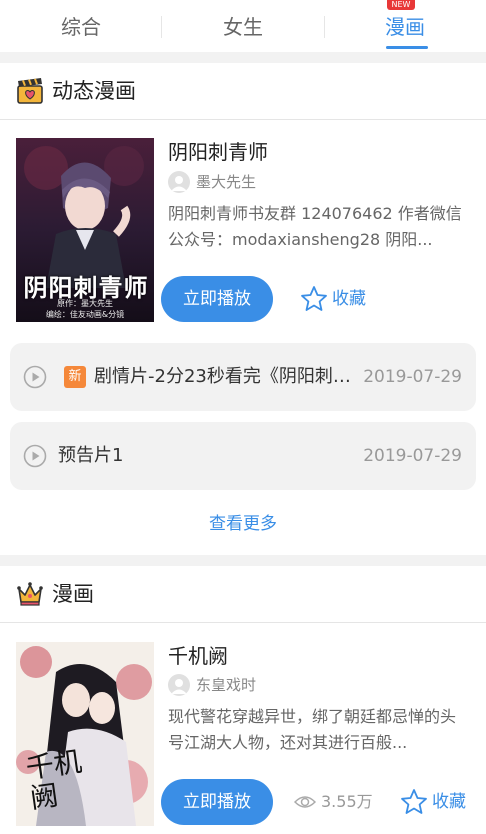 The width and height of the screenshot is (486, 834). I want to click on active-tab-indicator, so click(407, 47).